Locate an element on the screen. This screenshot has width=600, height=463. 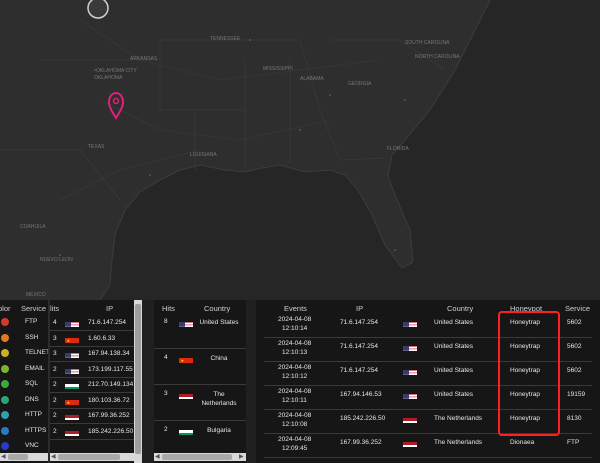
service-name: TELNET is located at coordinates (36, 352).